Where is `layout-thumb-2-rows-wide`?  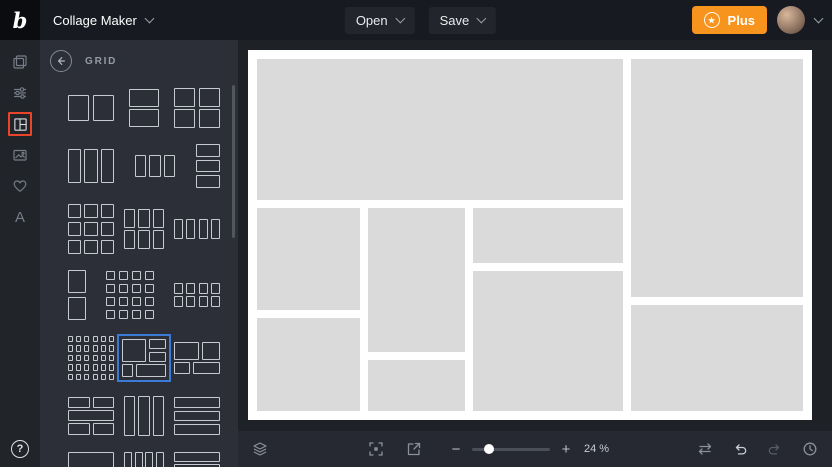 layout-thumb-2-rows-wide is located at coordinates (91, 459).